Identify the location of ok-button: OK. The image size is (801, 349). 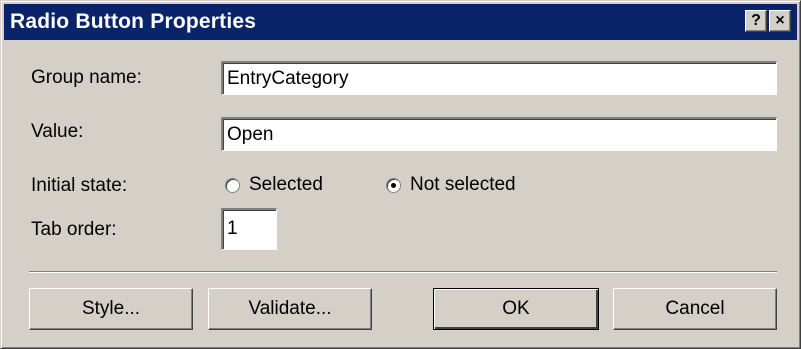
(516, 309).